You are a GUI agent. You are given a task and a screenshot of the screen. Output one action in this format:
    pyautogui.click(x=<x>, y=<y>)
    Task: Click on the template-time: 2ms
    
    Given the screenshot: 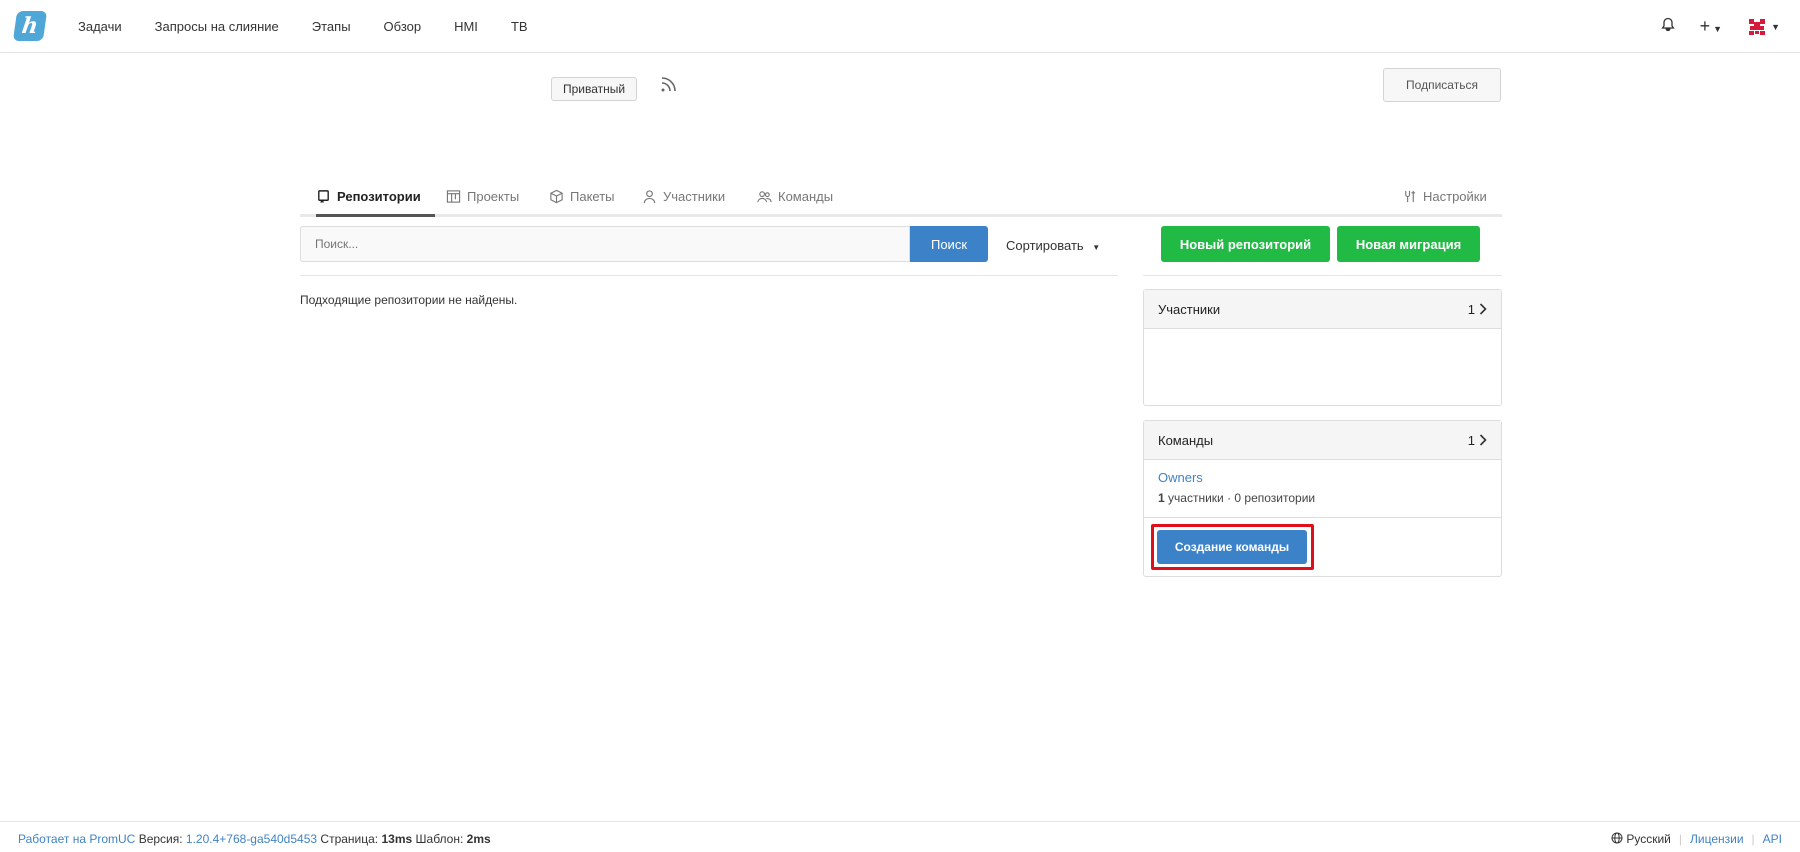 What is the action you would take?
    pyautogui.click(x=478, y=839)
    